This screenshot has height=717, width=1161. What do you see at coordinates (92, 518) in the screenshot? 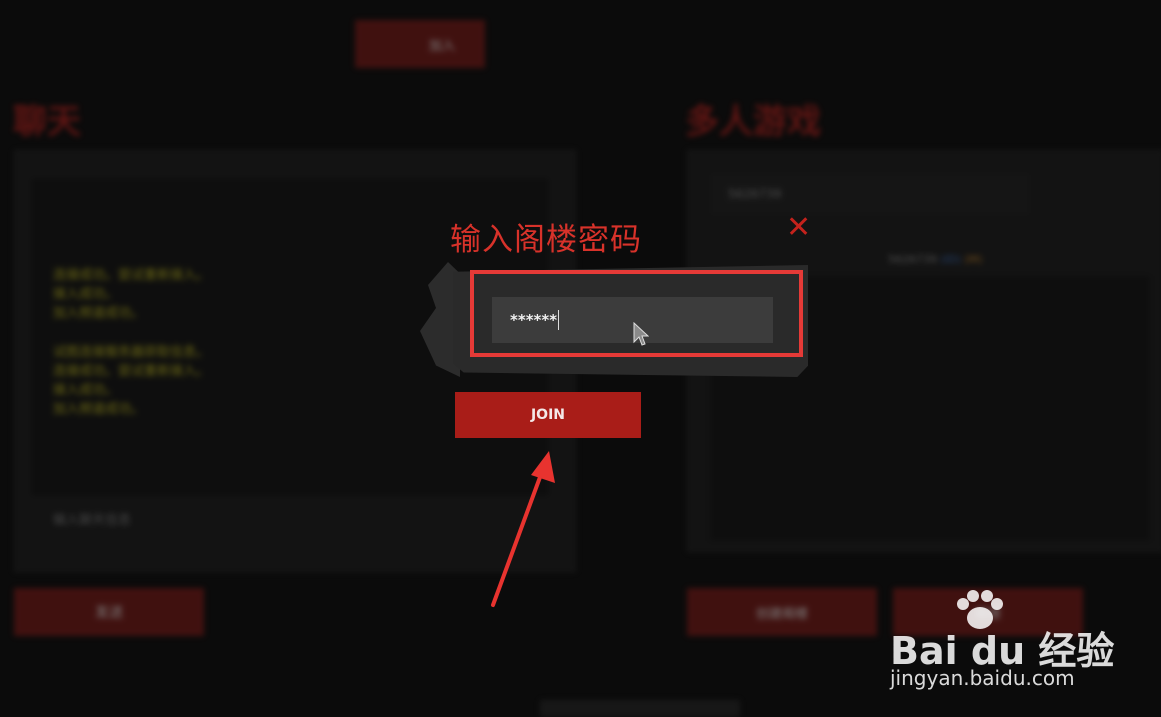
I see `chat-input: 输入聊天信息` at bounding box center [92, 518].